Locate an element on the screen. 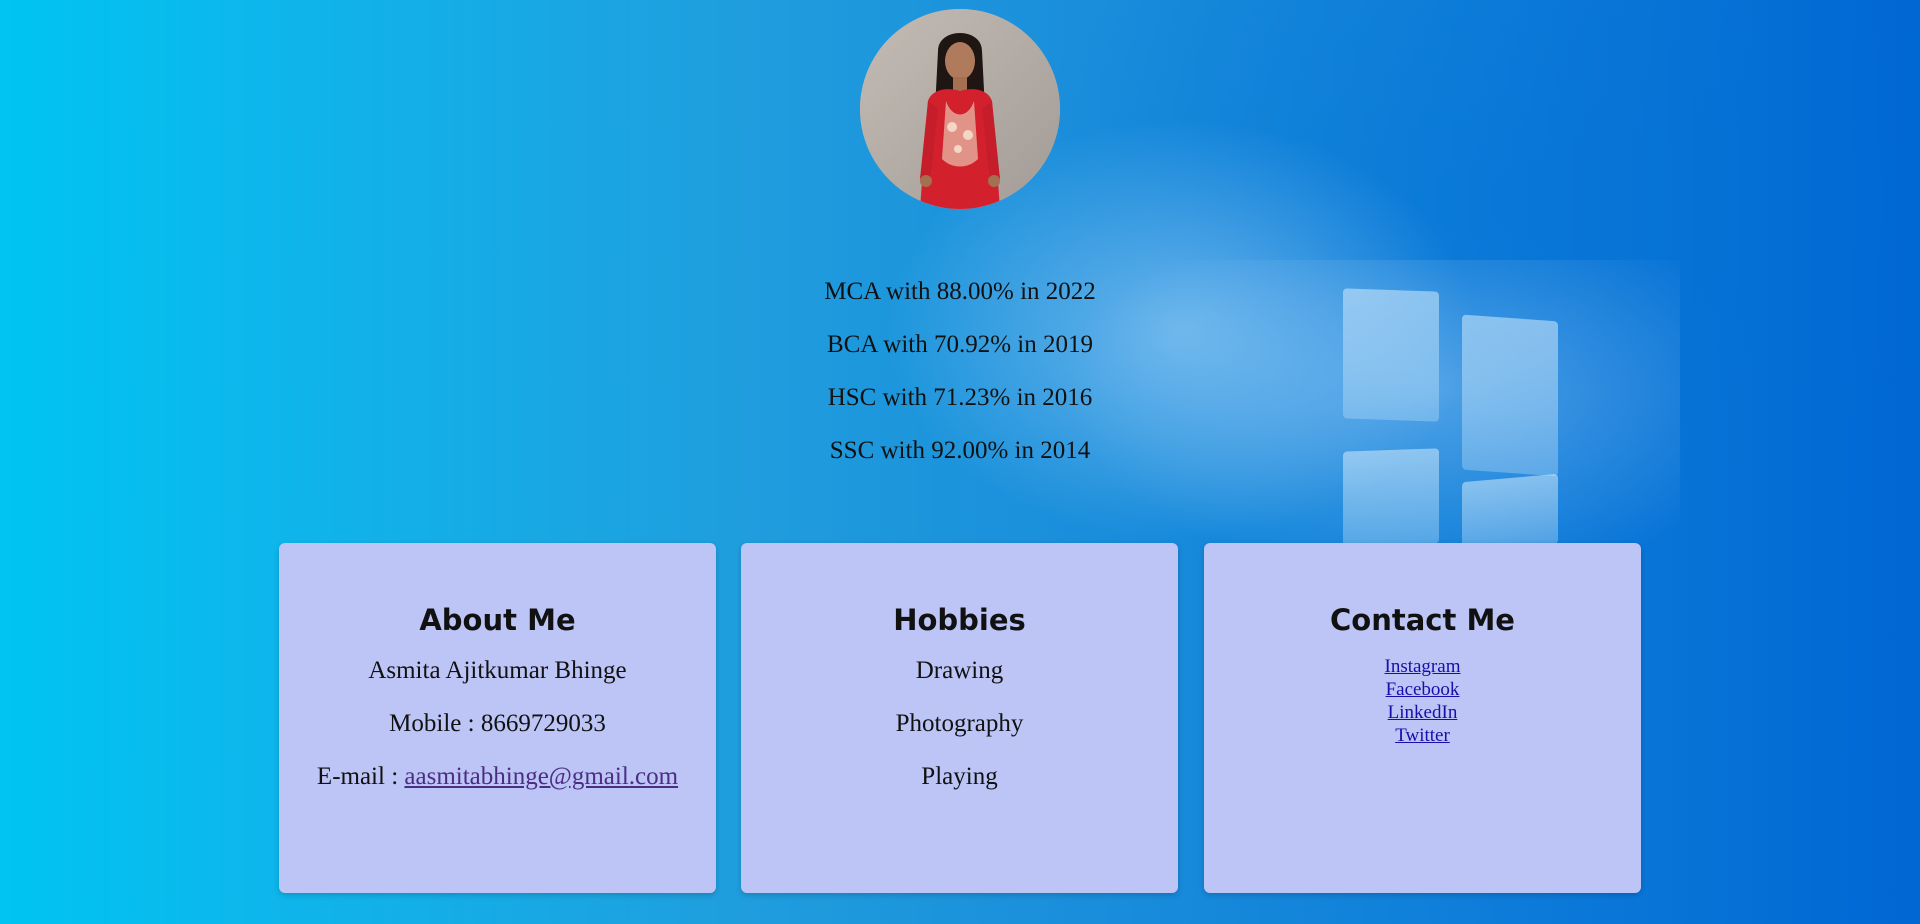  linkedin-link: LinkedIn is located at coordinates (1422, 712).